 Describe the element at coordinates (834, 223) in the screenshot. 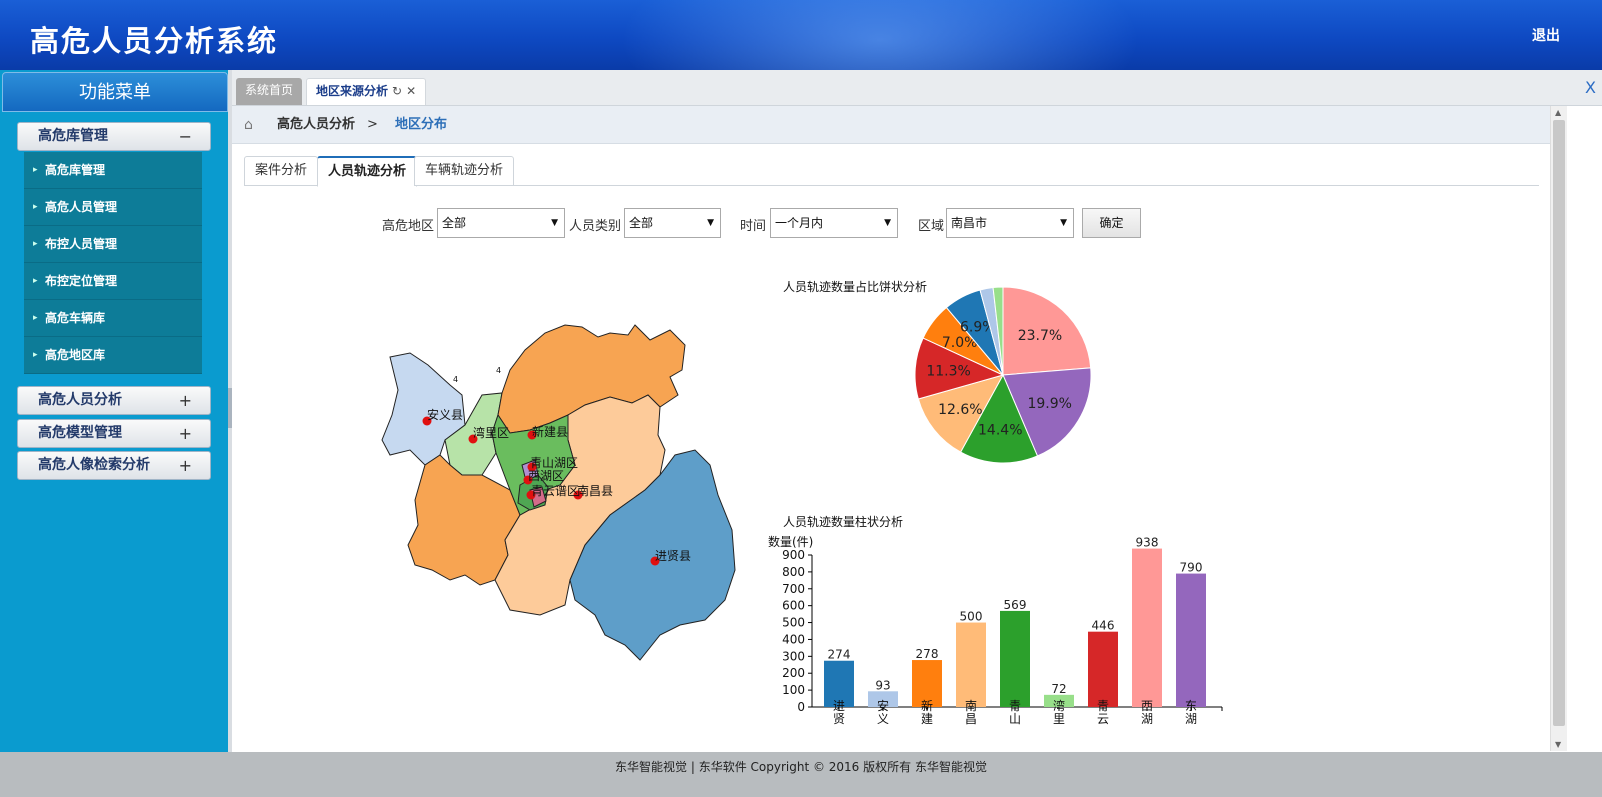

I see `time-select: 一个月内 ▼` at that location.